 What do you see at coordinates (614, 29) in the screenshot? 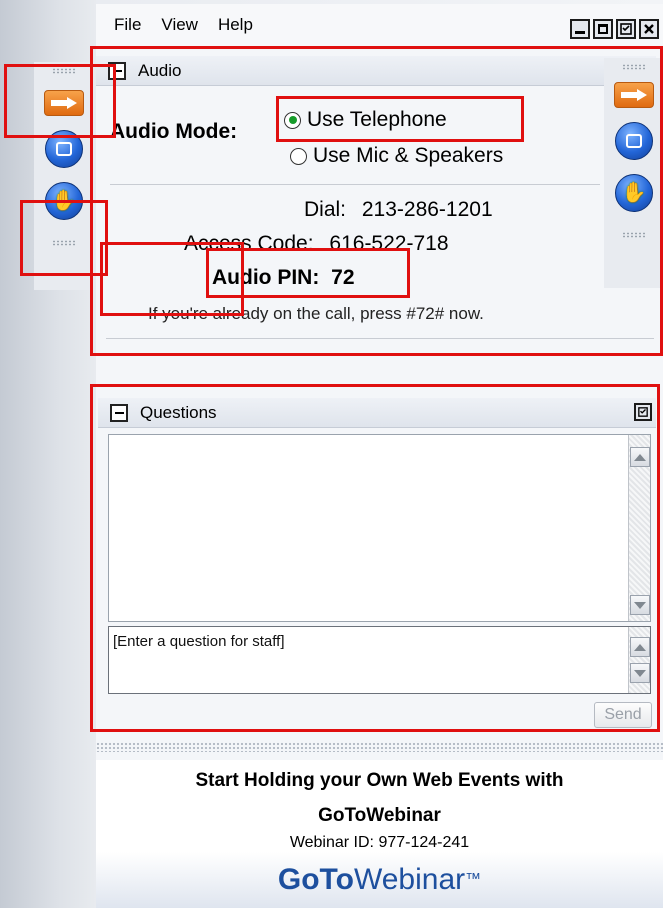
I see `window-controls` at bounding box center [614, 29].